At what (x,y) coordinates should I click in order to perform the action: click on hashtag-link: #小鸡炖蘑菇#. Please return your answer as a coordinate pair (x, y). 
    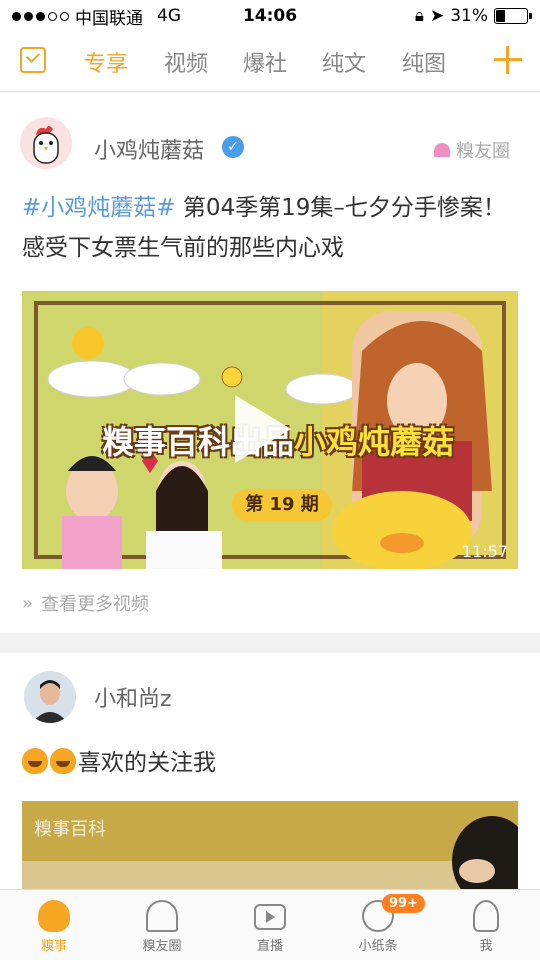
    Looking at the image, I should click on (99, 208).